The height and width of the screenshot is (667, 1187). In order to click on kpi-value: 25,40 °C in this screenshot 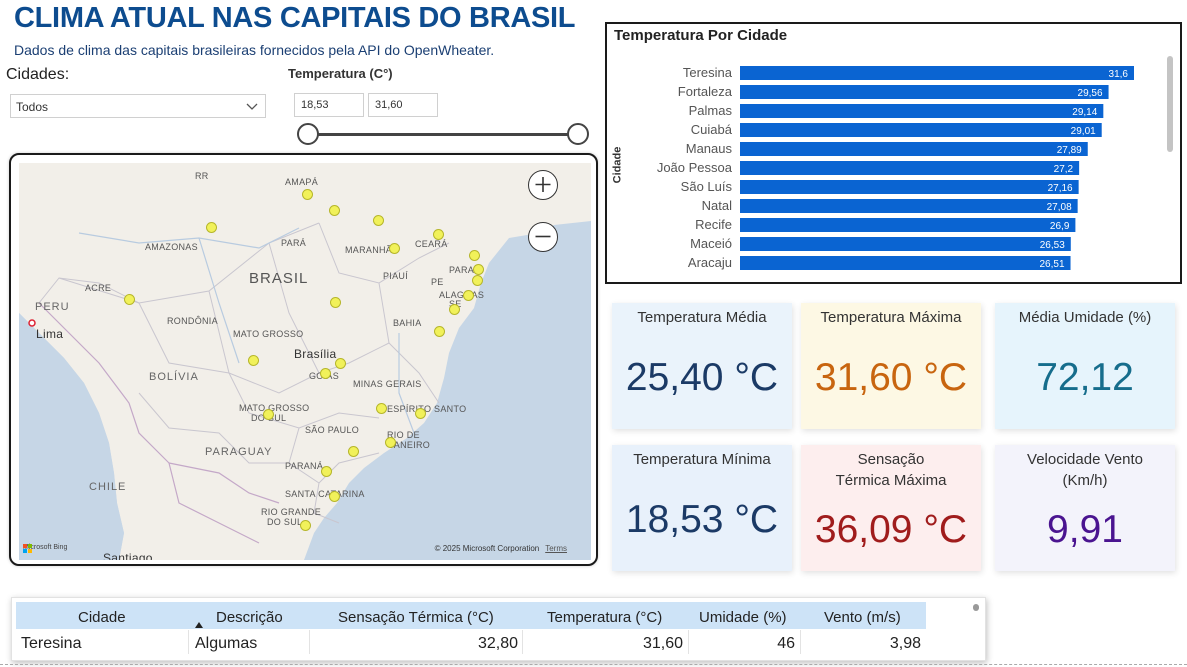, I will do `click(702, 377)`.